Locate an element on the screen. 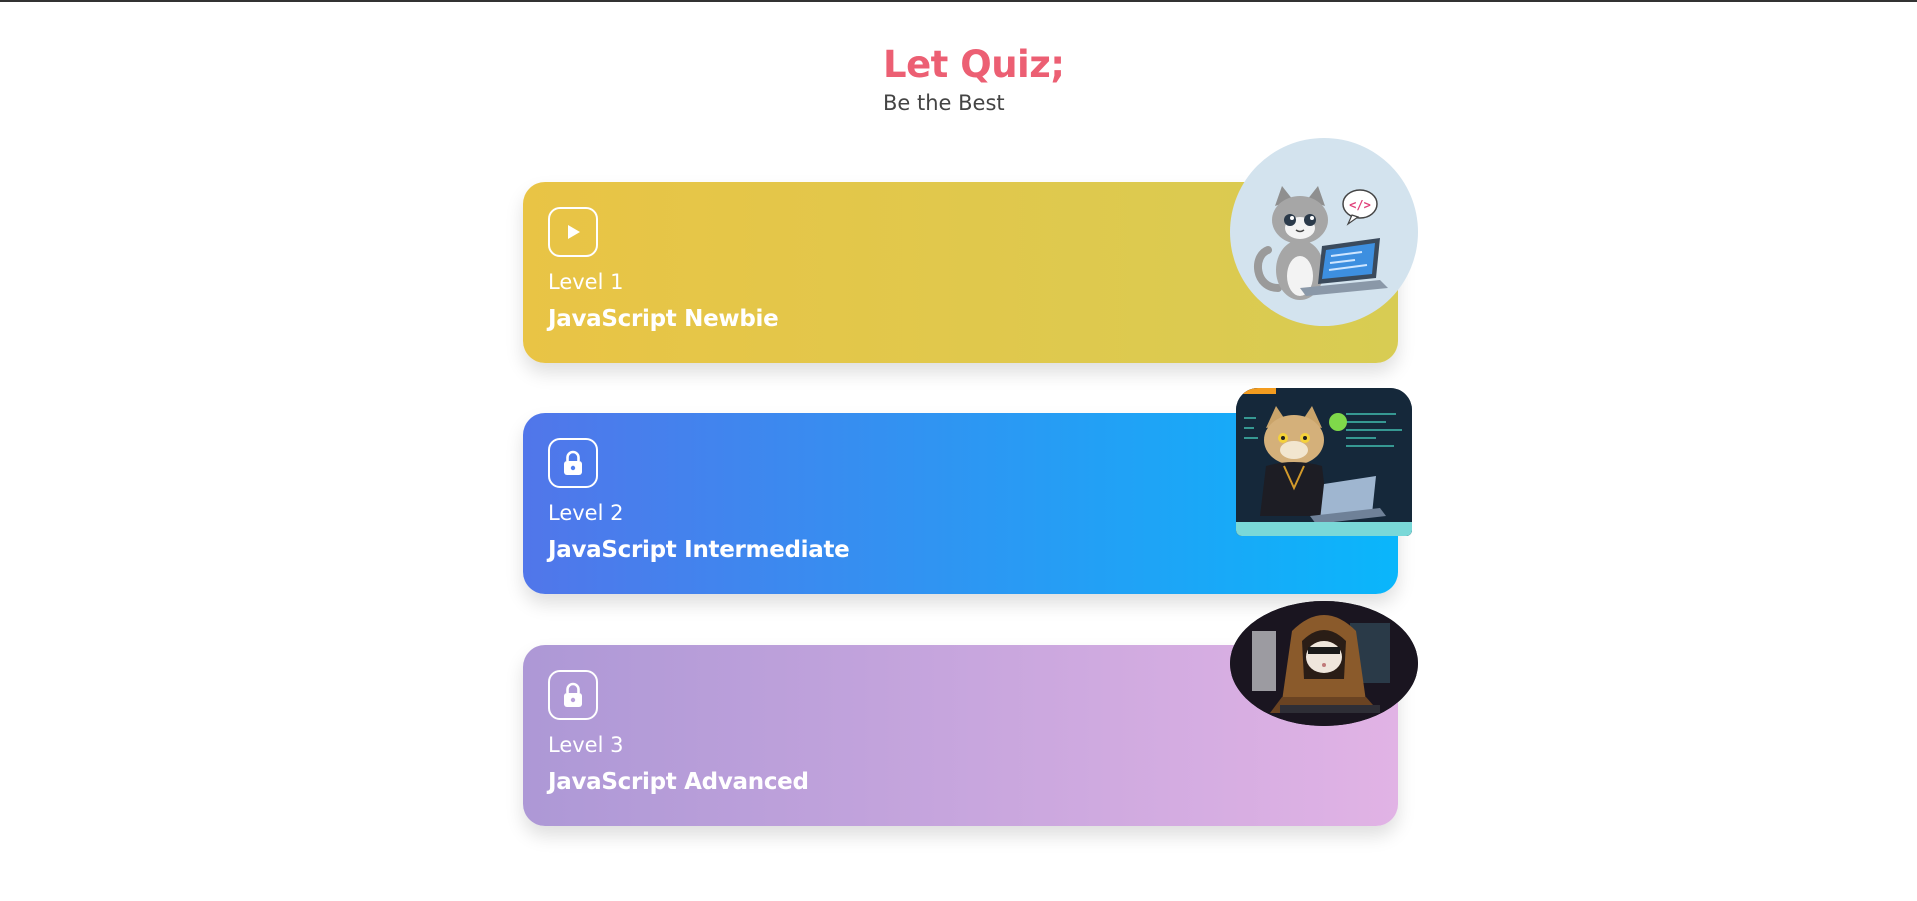 This screenshot has width=1917, height=901. level-label: Level 2 is located at coordinates (586, 513).